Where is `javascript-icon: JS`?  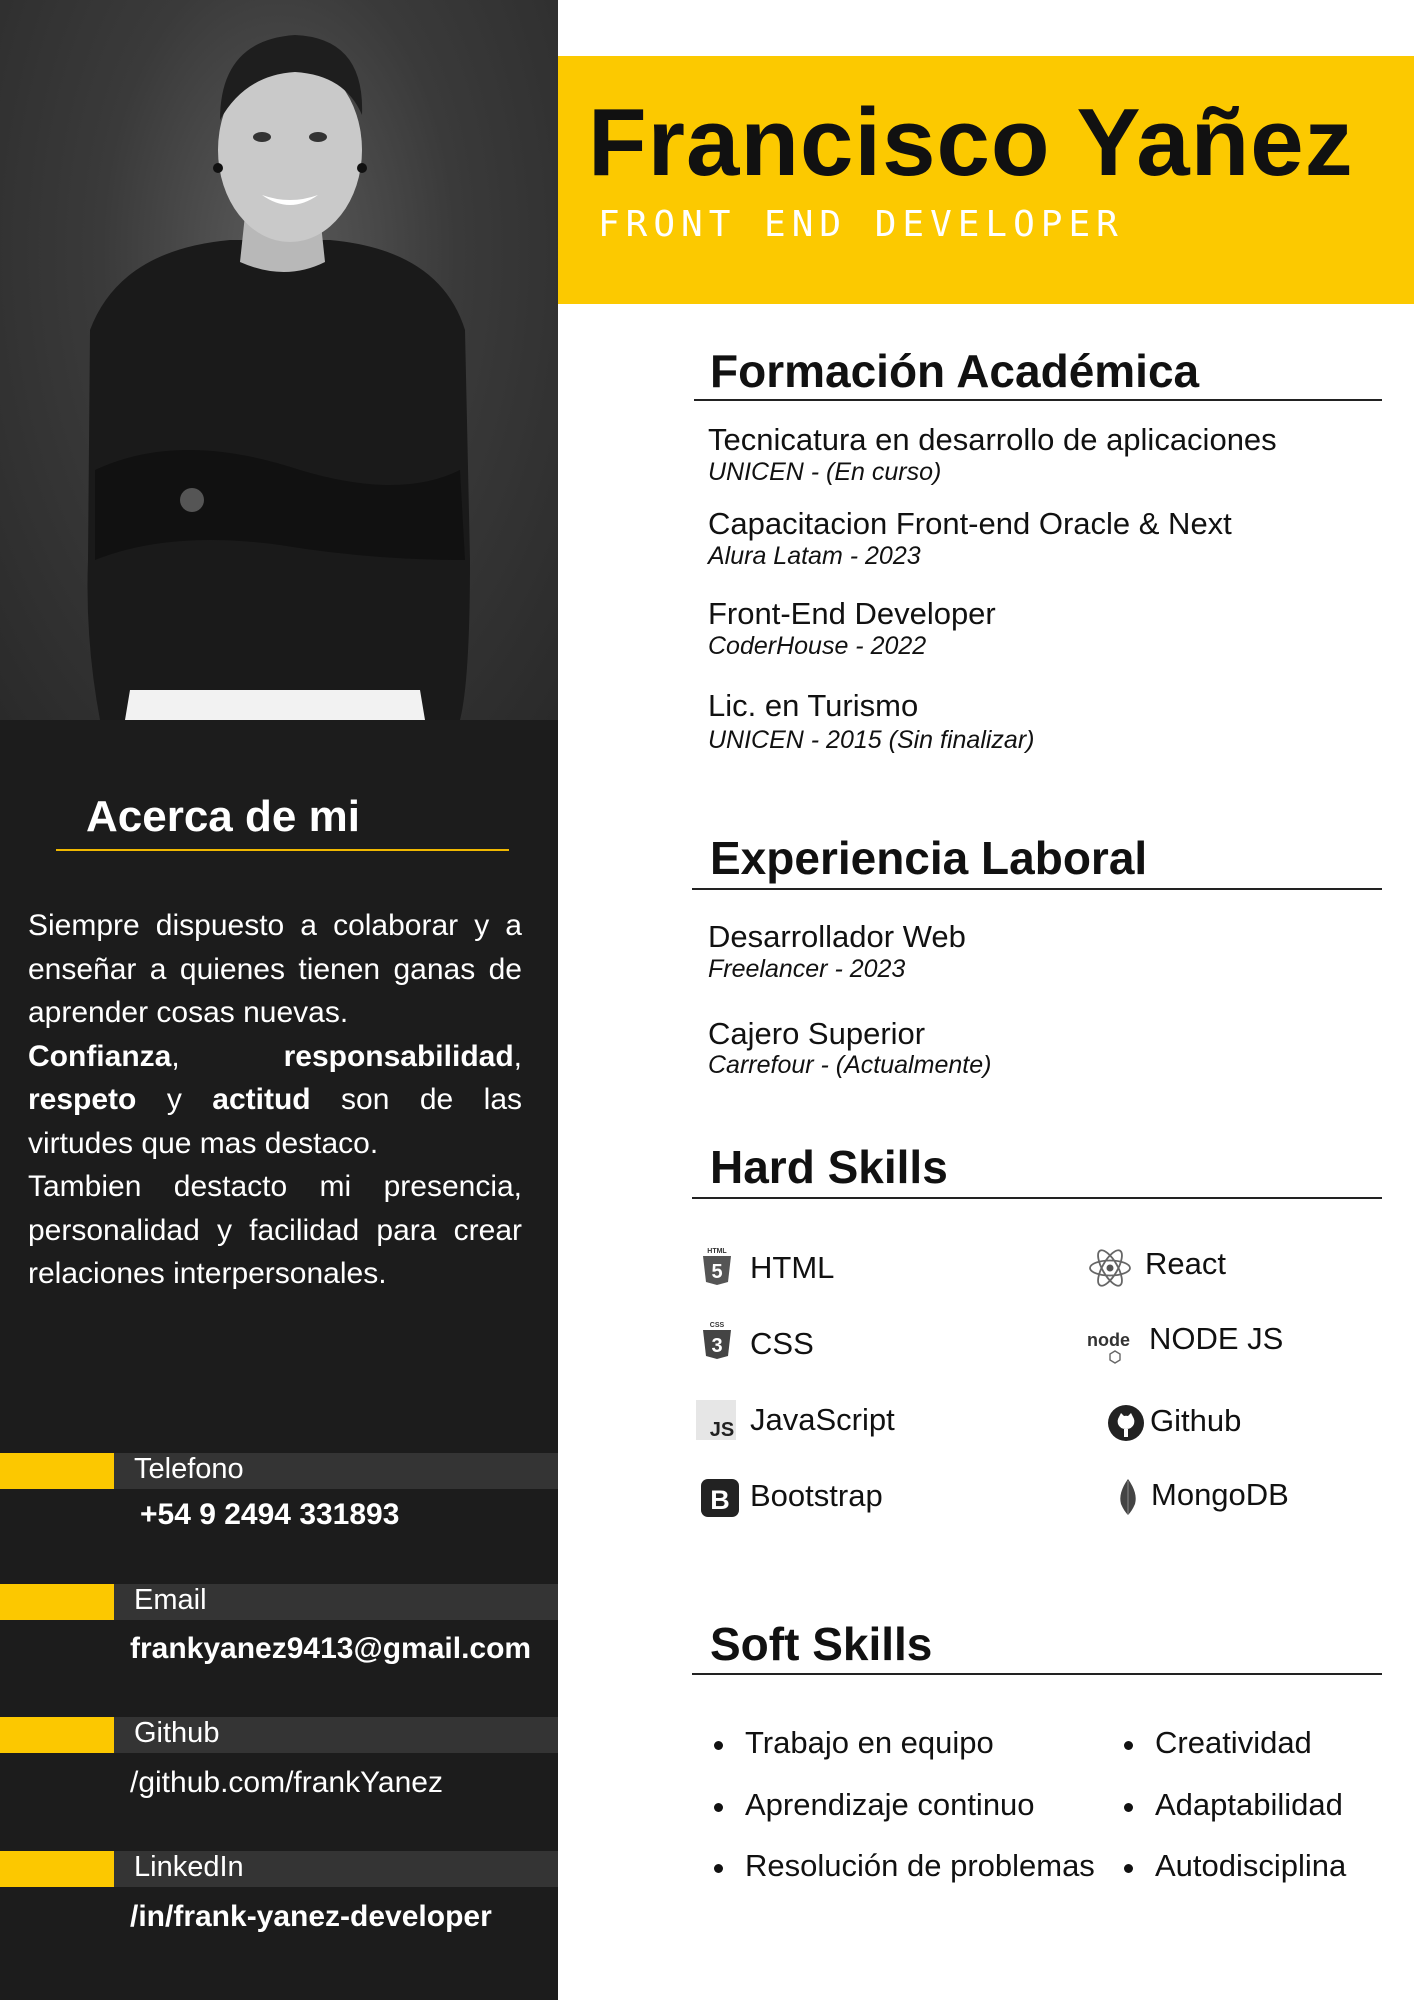 javascript-icon: JS is located at coordinates (716, 1420).